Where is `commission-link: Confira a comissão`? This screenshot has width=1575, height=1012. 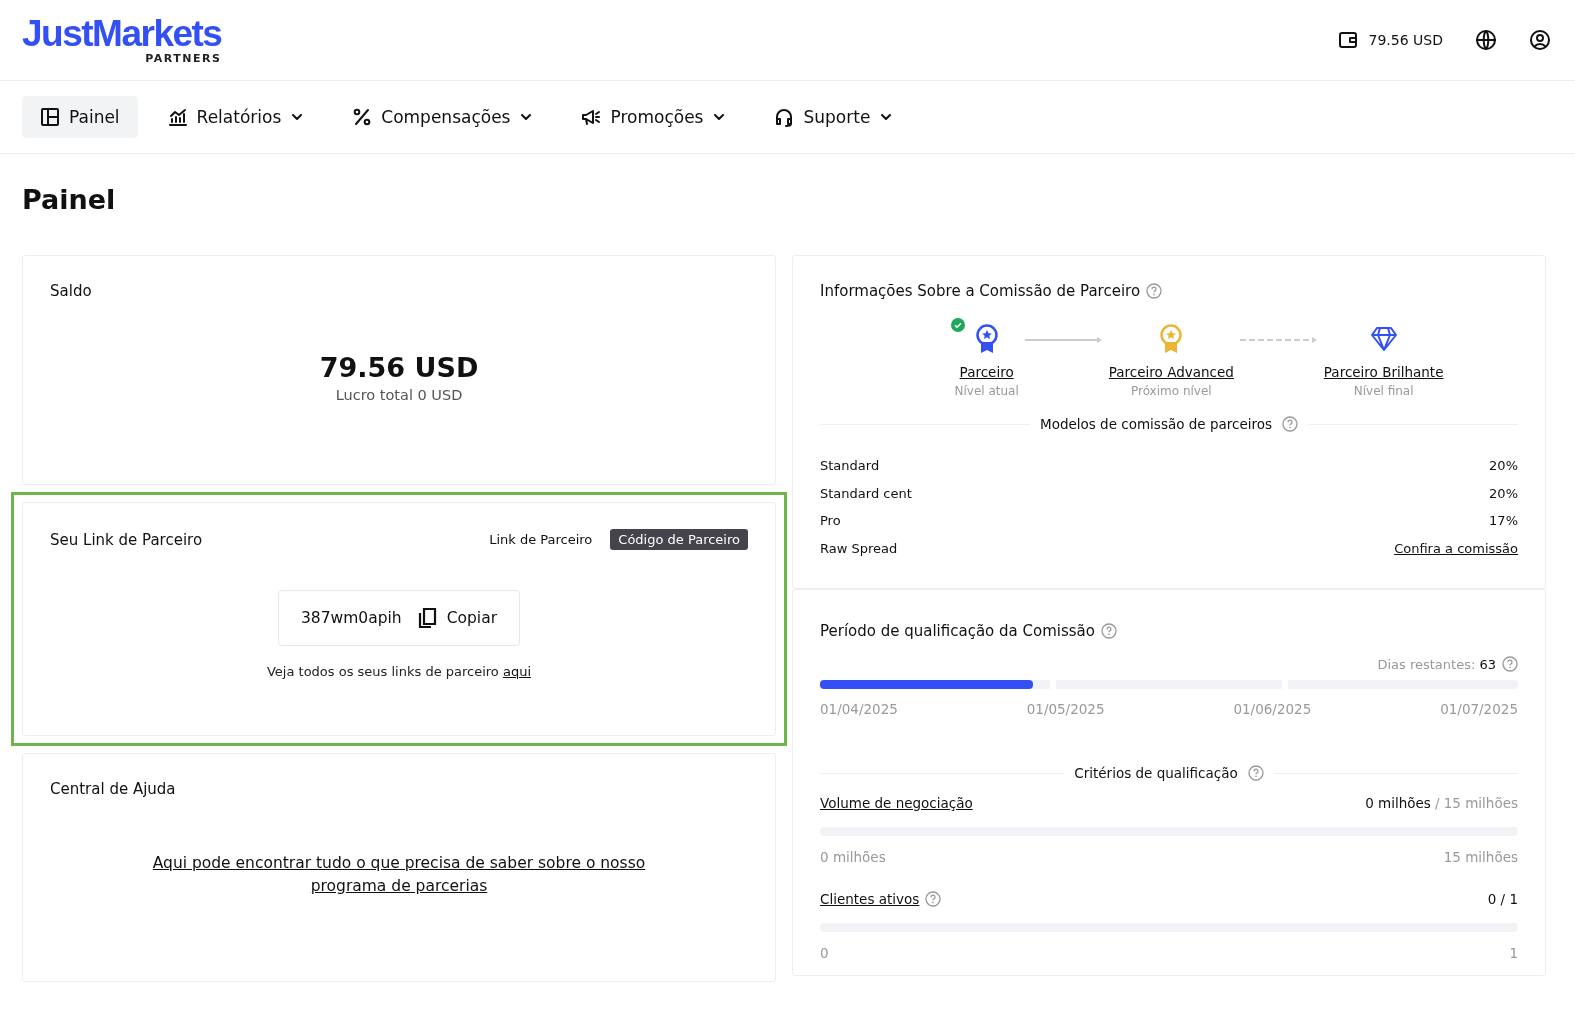
commission-link: Confira a comissão is located at coordinates (1456, 548).